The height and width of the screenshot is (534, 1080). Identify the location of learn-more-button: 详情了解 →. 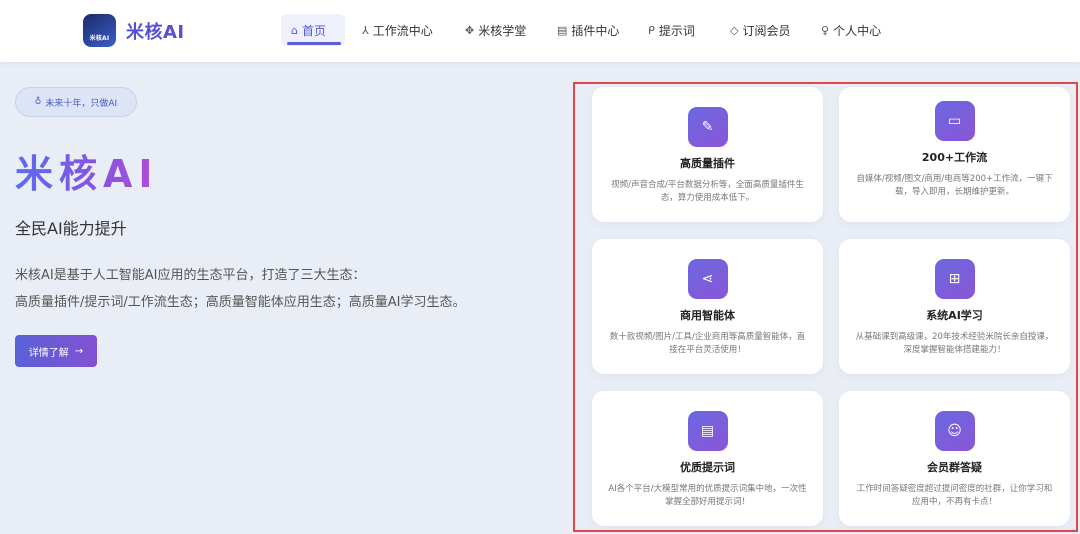
(56, 351).